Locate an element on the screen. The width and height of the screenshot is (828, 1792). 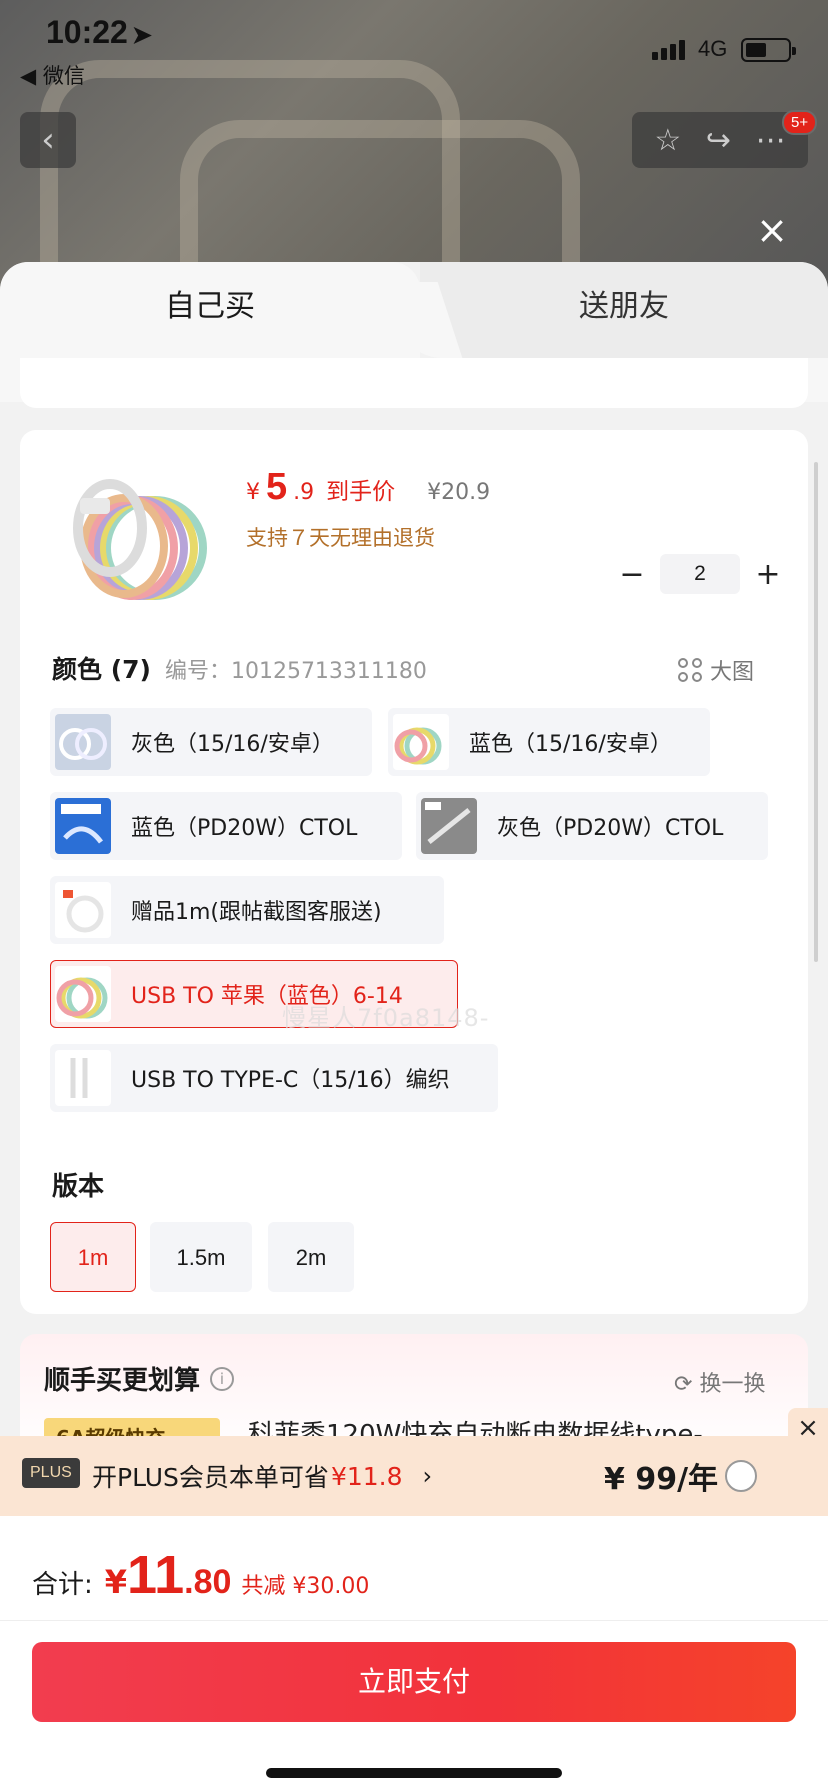
color-option-label: 灰色（PD20W）CTOL is located at coordinates (610, 828).